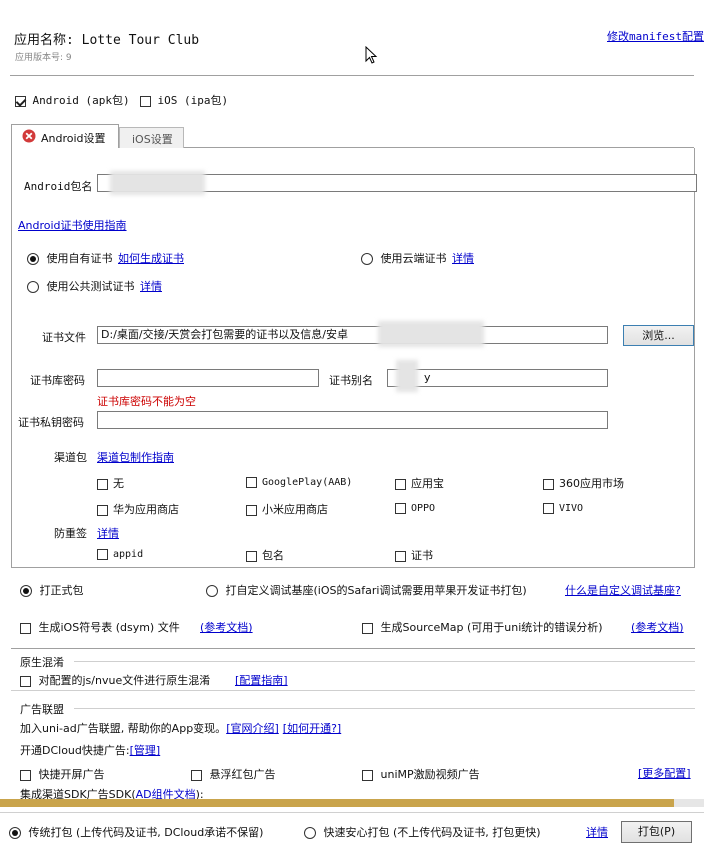  Describe the element at coordinates (62, 774) in the screenshot. I see `splash-ad-checkbox: 快捷开屏广告` at that location.